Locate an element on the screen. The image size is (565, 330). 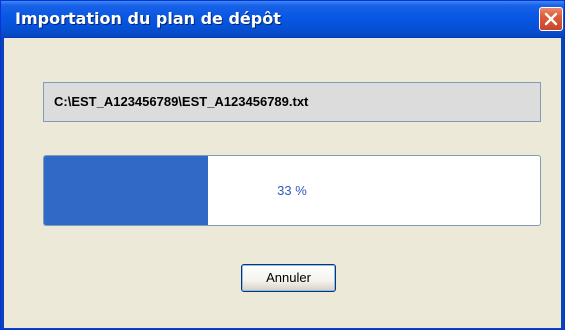
close-button is located at coordinates (551, 19).